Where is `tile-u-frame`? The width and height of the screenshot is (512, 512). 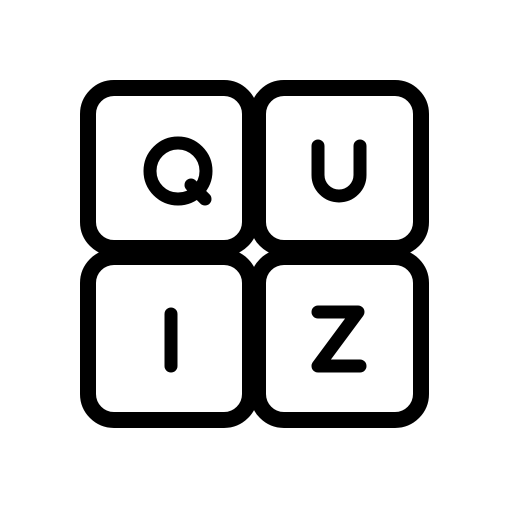
tile-u-frame is located at coordinates (339, 168).